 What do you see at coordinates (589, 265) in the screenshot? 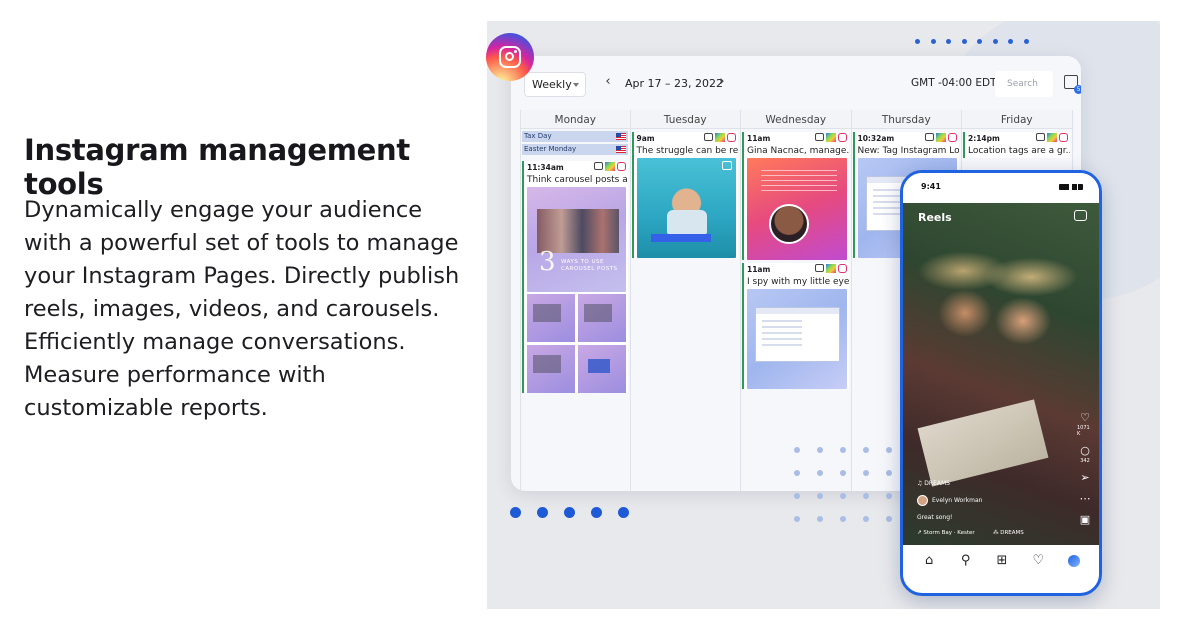
I see `thumbnail-caption: WAYS TO USE CAROUSEL POSTS` at bounding box center [589, 265].